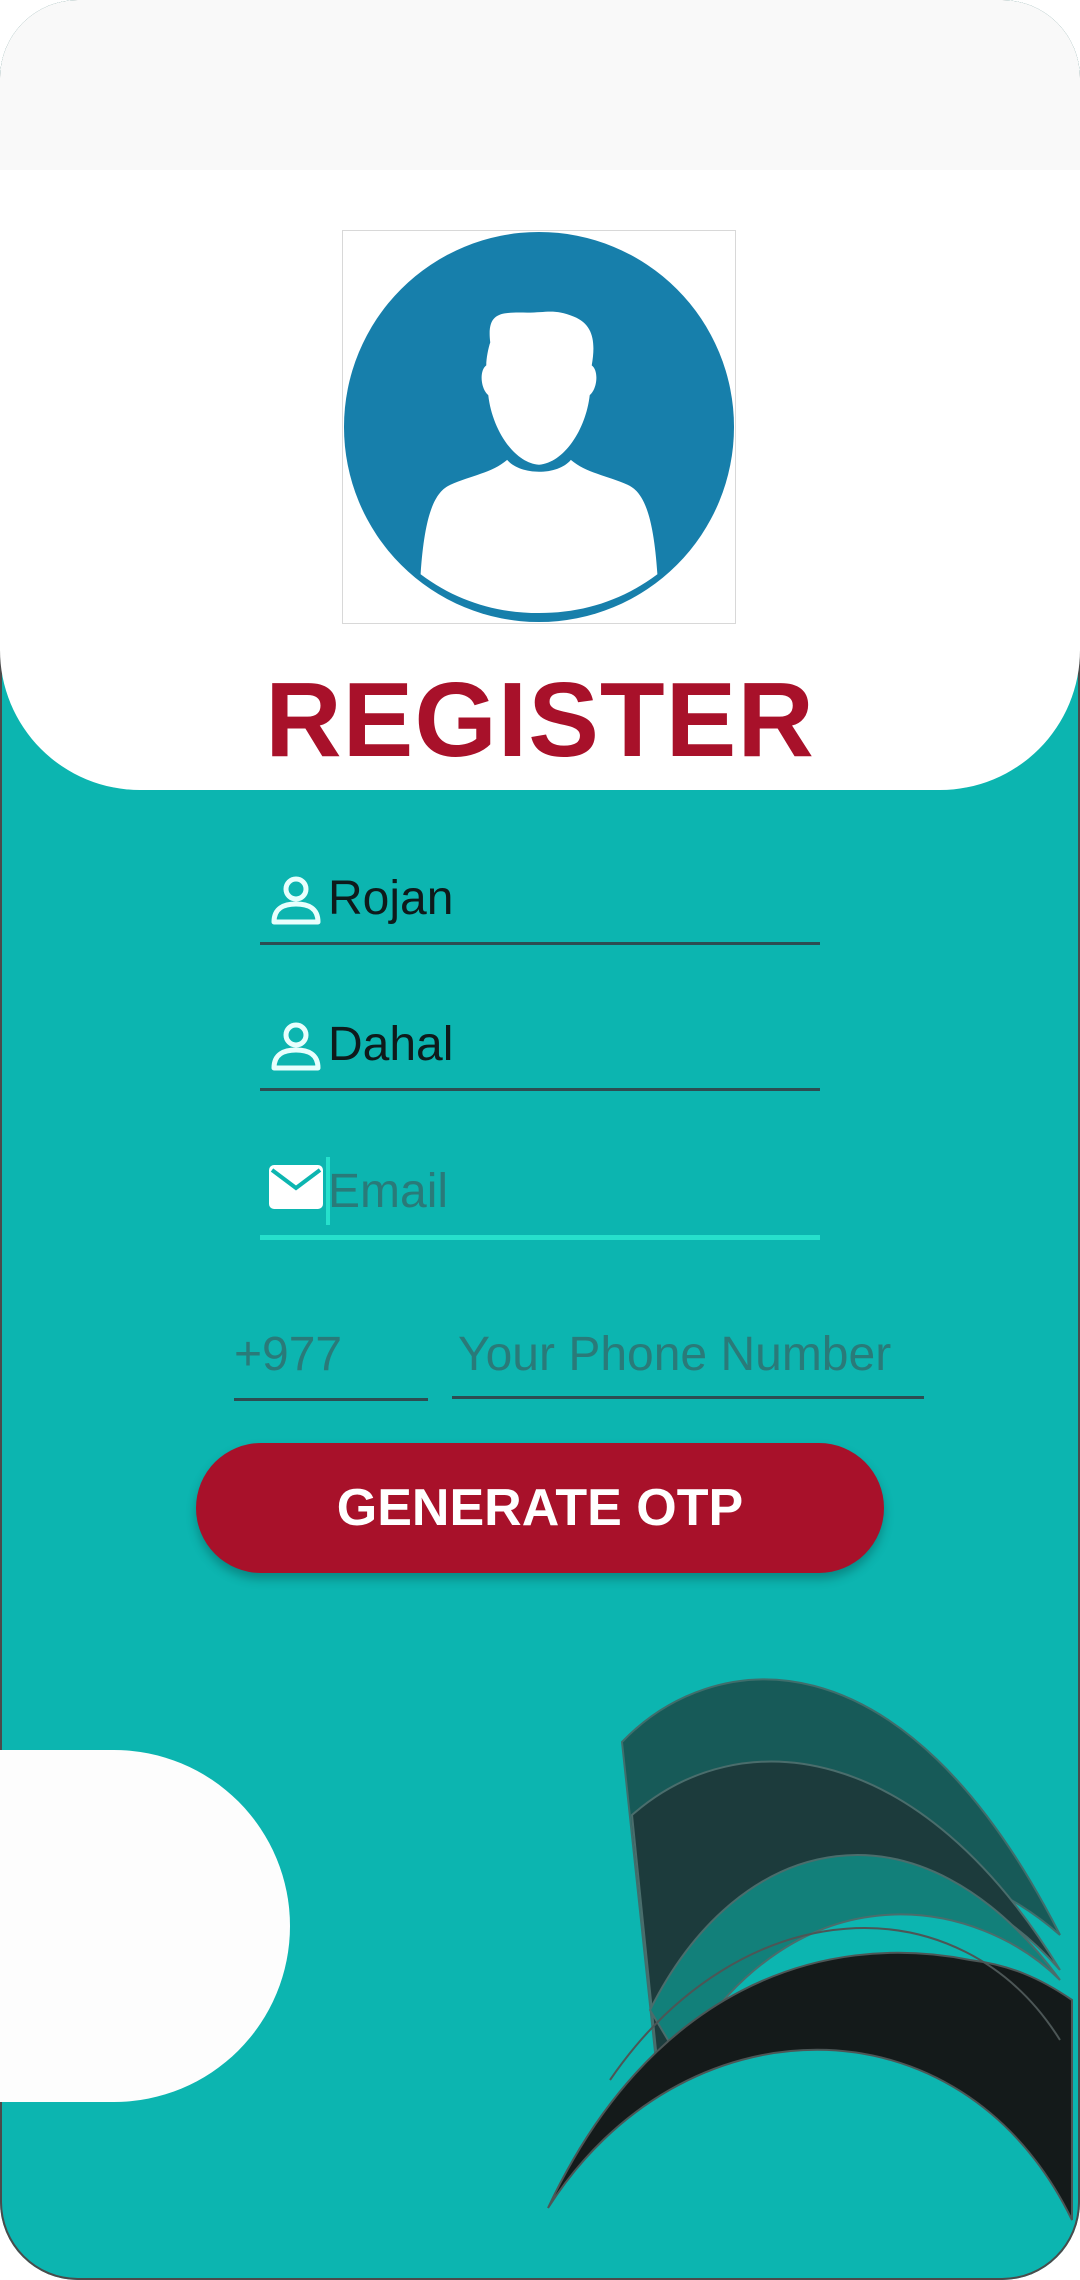  I want to click on decorative-blob, so click(145, 1926).